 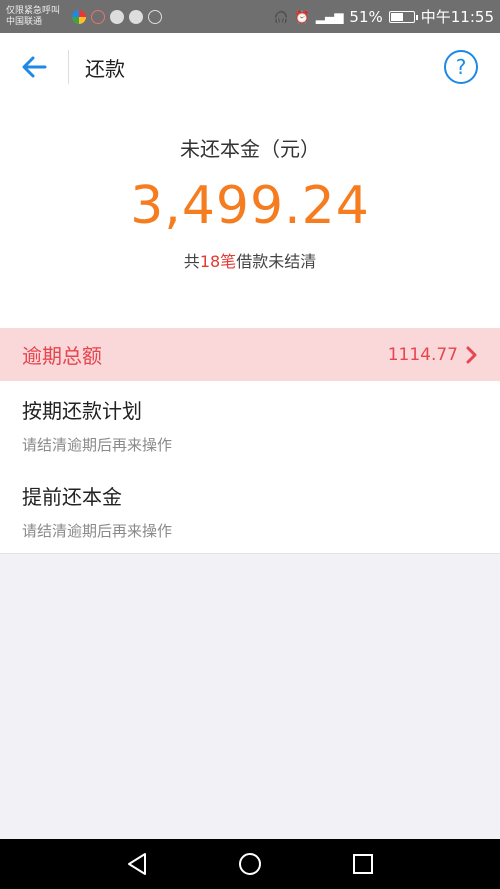 I want to click on early-principal-repayment: 提前还本金 请结清逾期后再来操作, so click(x=250, y=510).